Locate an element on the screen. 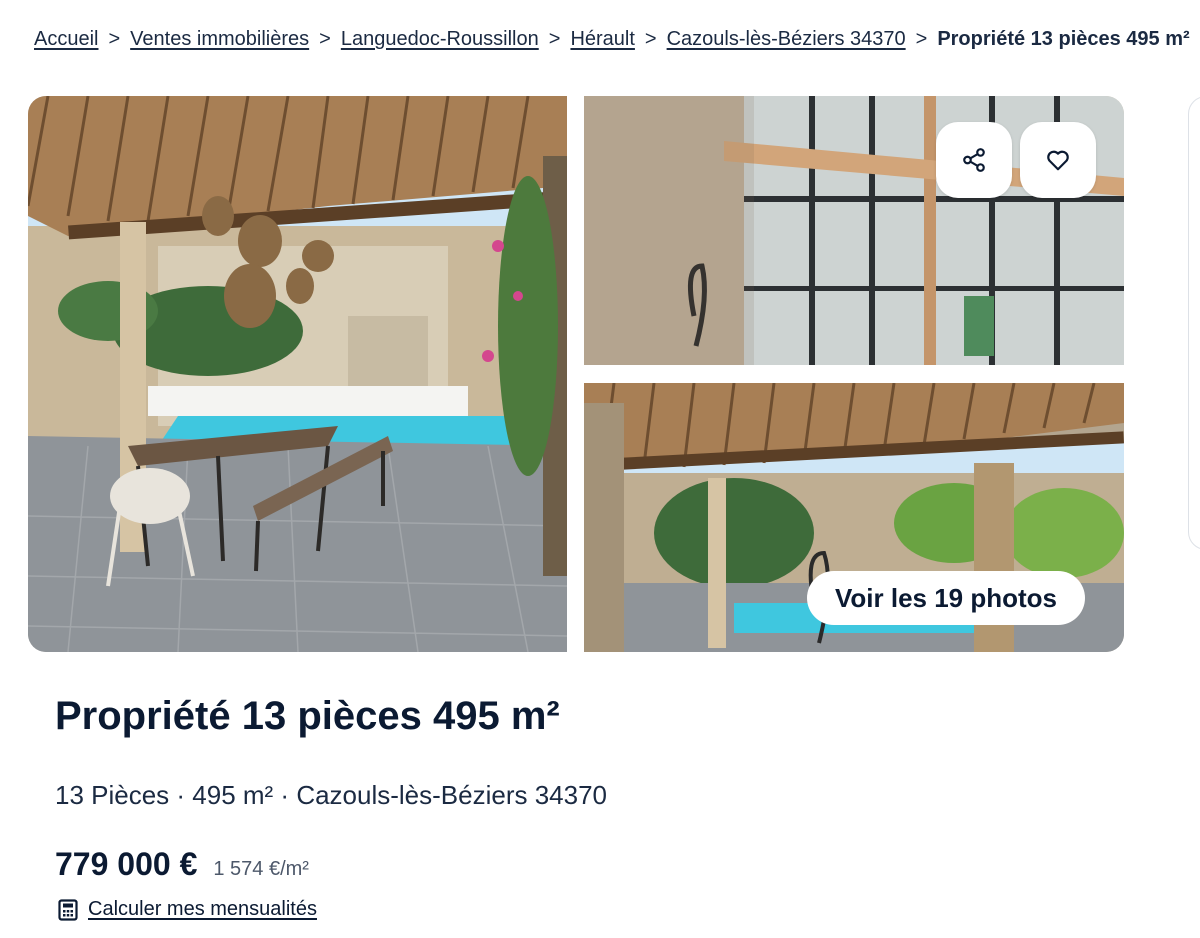 This screenshot has width=1200, height=938. calculate-mortgage-link: Calculer mes mensualités is located at coordinates (187, 909).